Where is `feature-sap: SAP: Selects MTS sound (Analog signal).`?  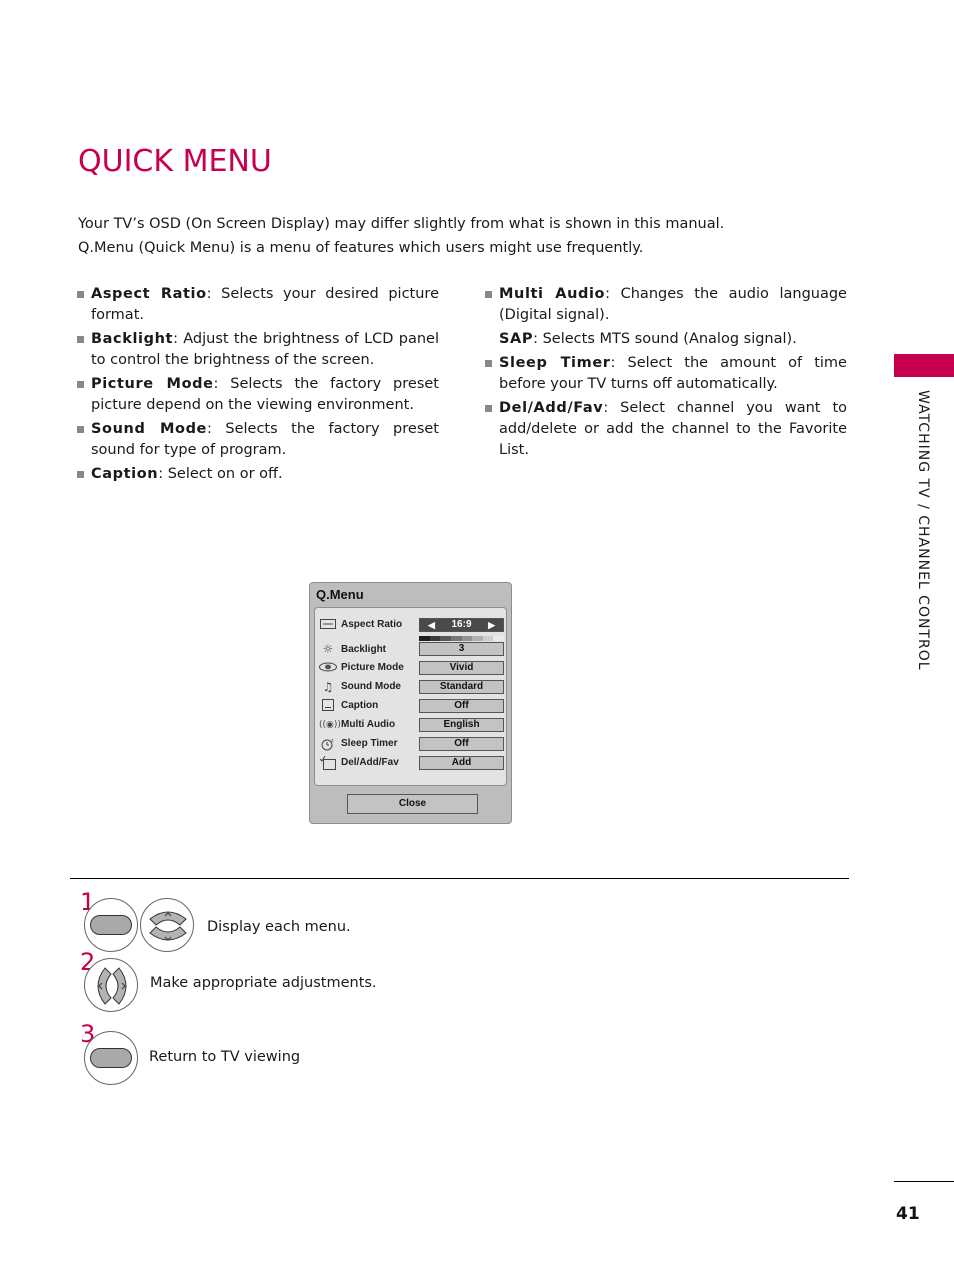 feature-sap: SAP: Selects MTS sound (Analog signal). is located at coordinates (666, 339).